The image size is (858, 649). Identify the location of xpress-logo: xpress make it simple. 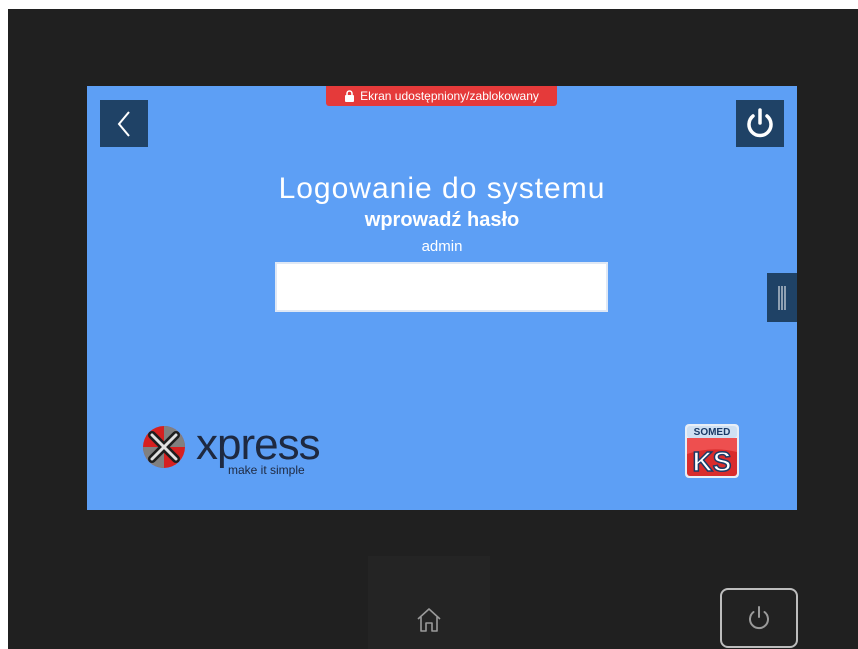
(255, 450).